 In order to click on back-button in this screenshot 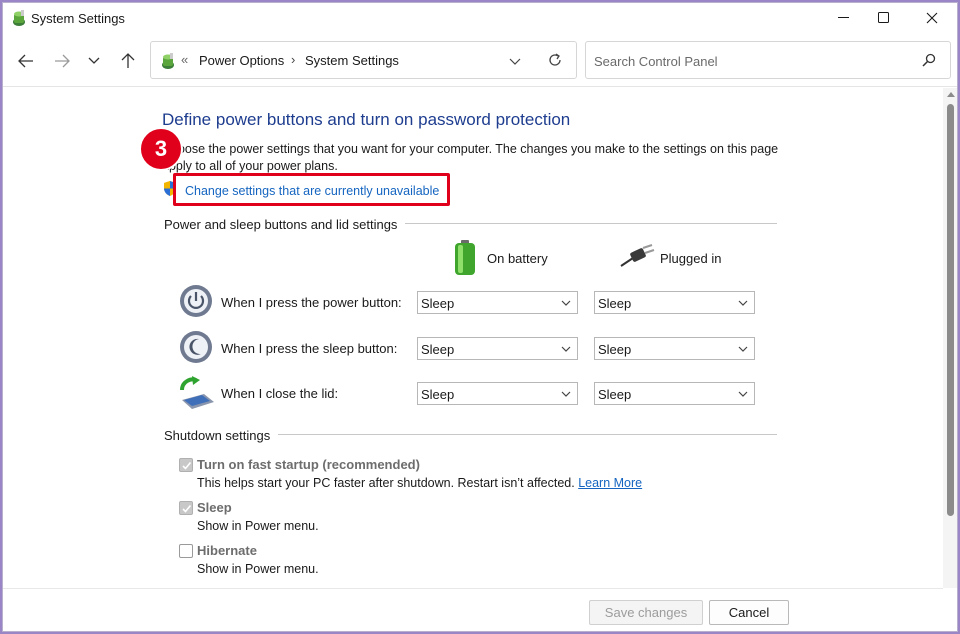, I will do `click(26, 61)`.